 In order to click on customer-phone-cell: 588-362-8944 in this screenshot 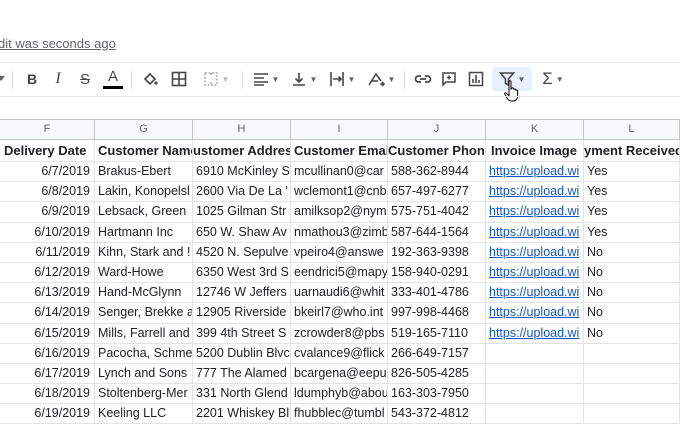, I will do `click(437, 172)`.